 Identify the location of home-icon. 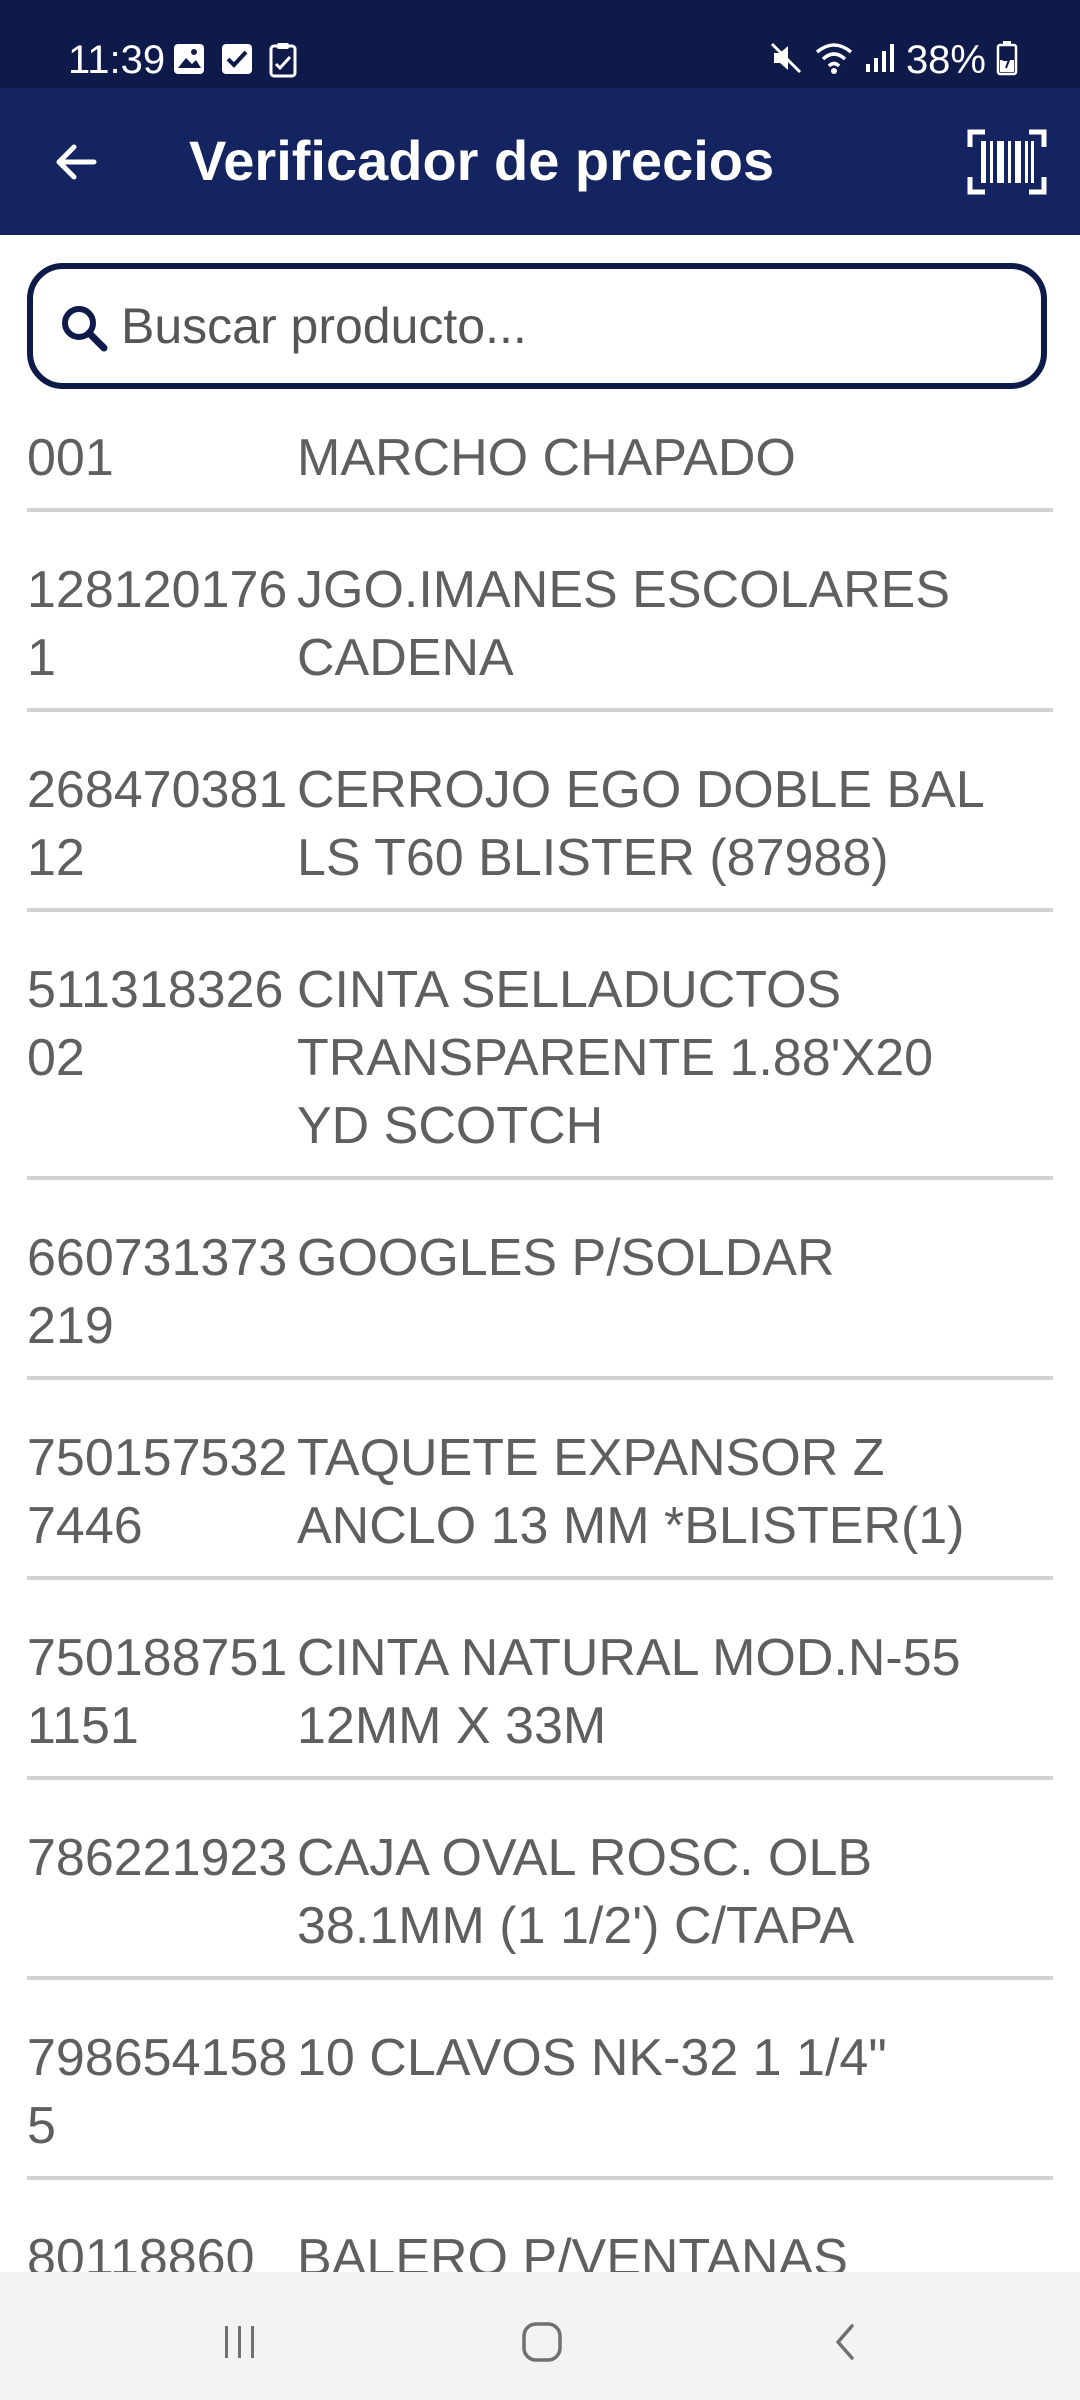
(542, 2342).